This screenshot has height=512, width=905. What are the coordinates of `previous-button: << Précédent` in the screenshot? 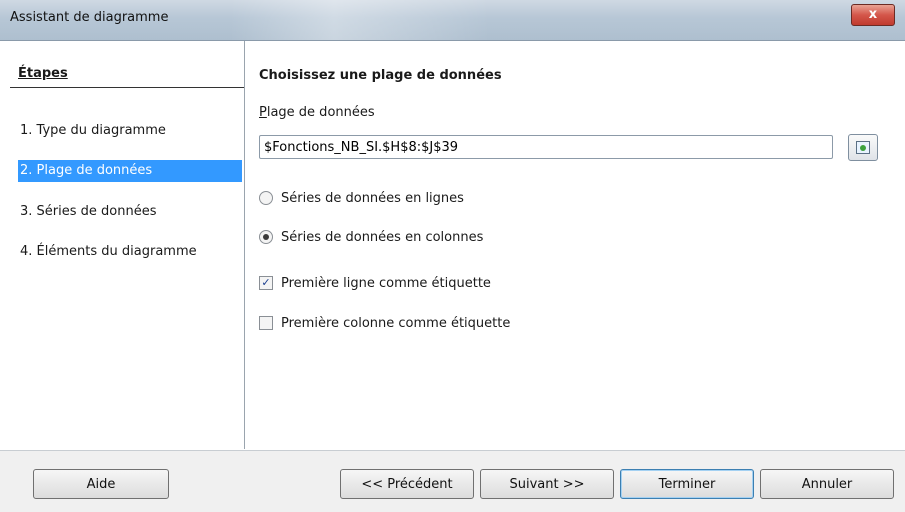 It's located at (407, 484).